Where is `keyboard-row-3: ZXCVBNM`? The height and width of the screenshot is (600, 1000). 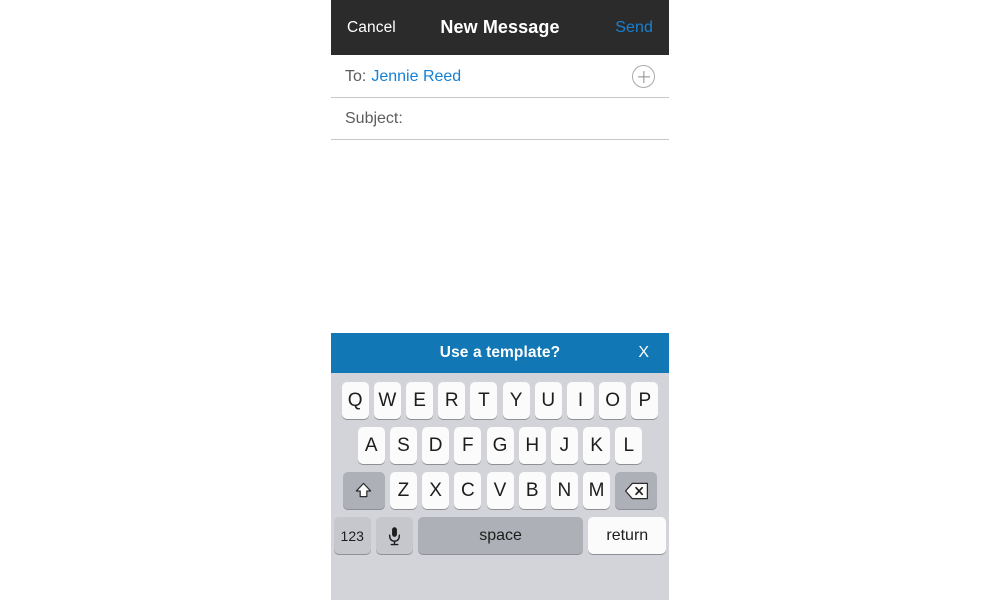 keyboard-row-3: ZXCVBNM is located at coordinates (500, 490).